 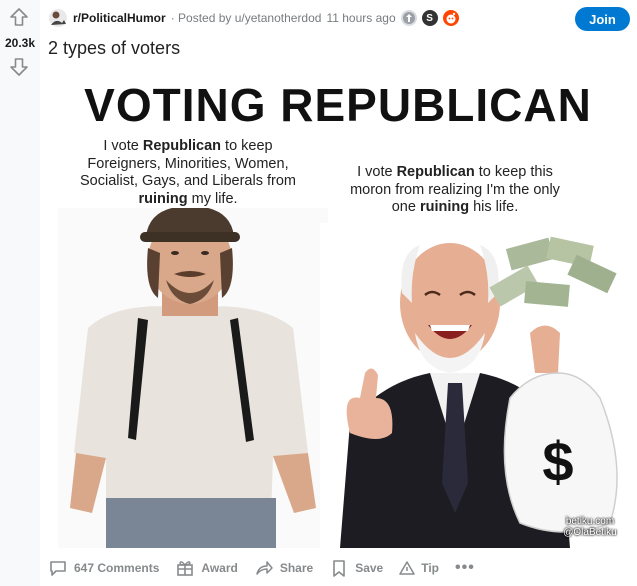 What do you see at coordinates (361, 18) in the screenshot?
I see `post-time: 11 hours ago` at bounding box center [361, 18].